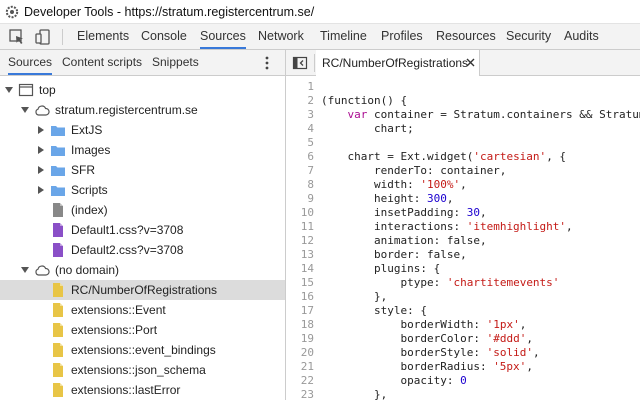 The image size is (640, 400). I want to click on code-line: interactions: 'itemhighlight',, so click(447, 227).